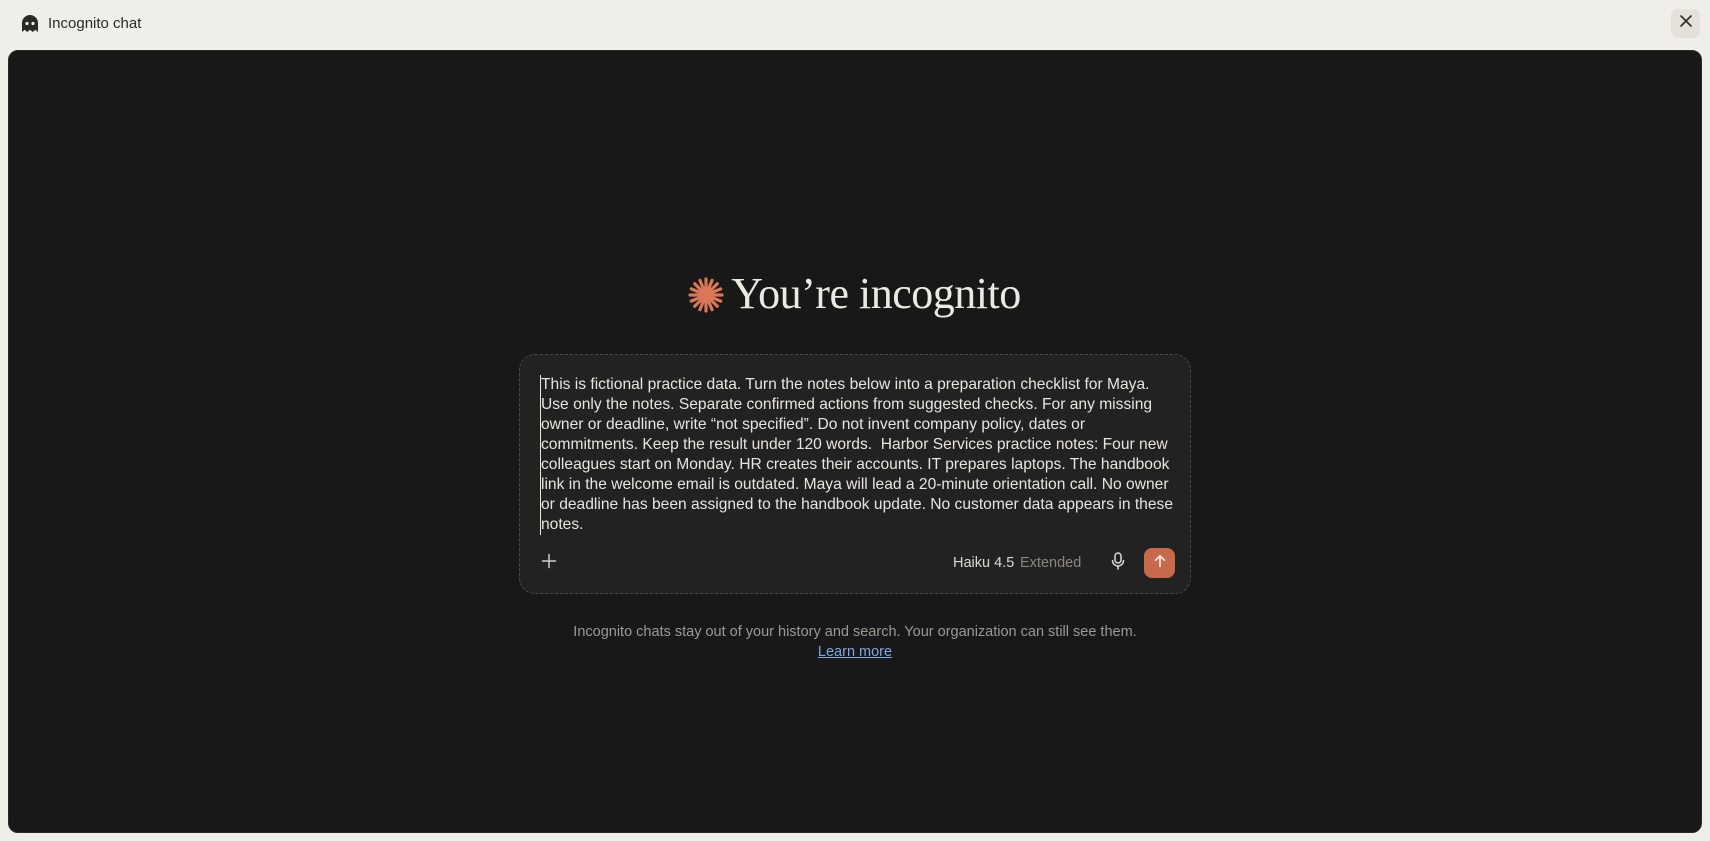  Describe the element at coordinates (876, 293) in the screenshot. I see `page-title: You’re incognito` at that location.